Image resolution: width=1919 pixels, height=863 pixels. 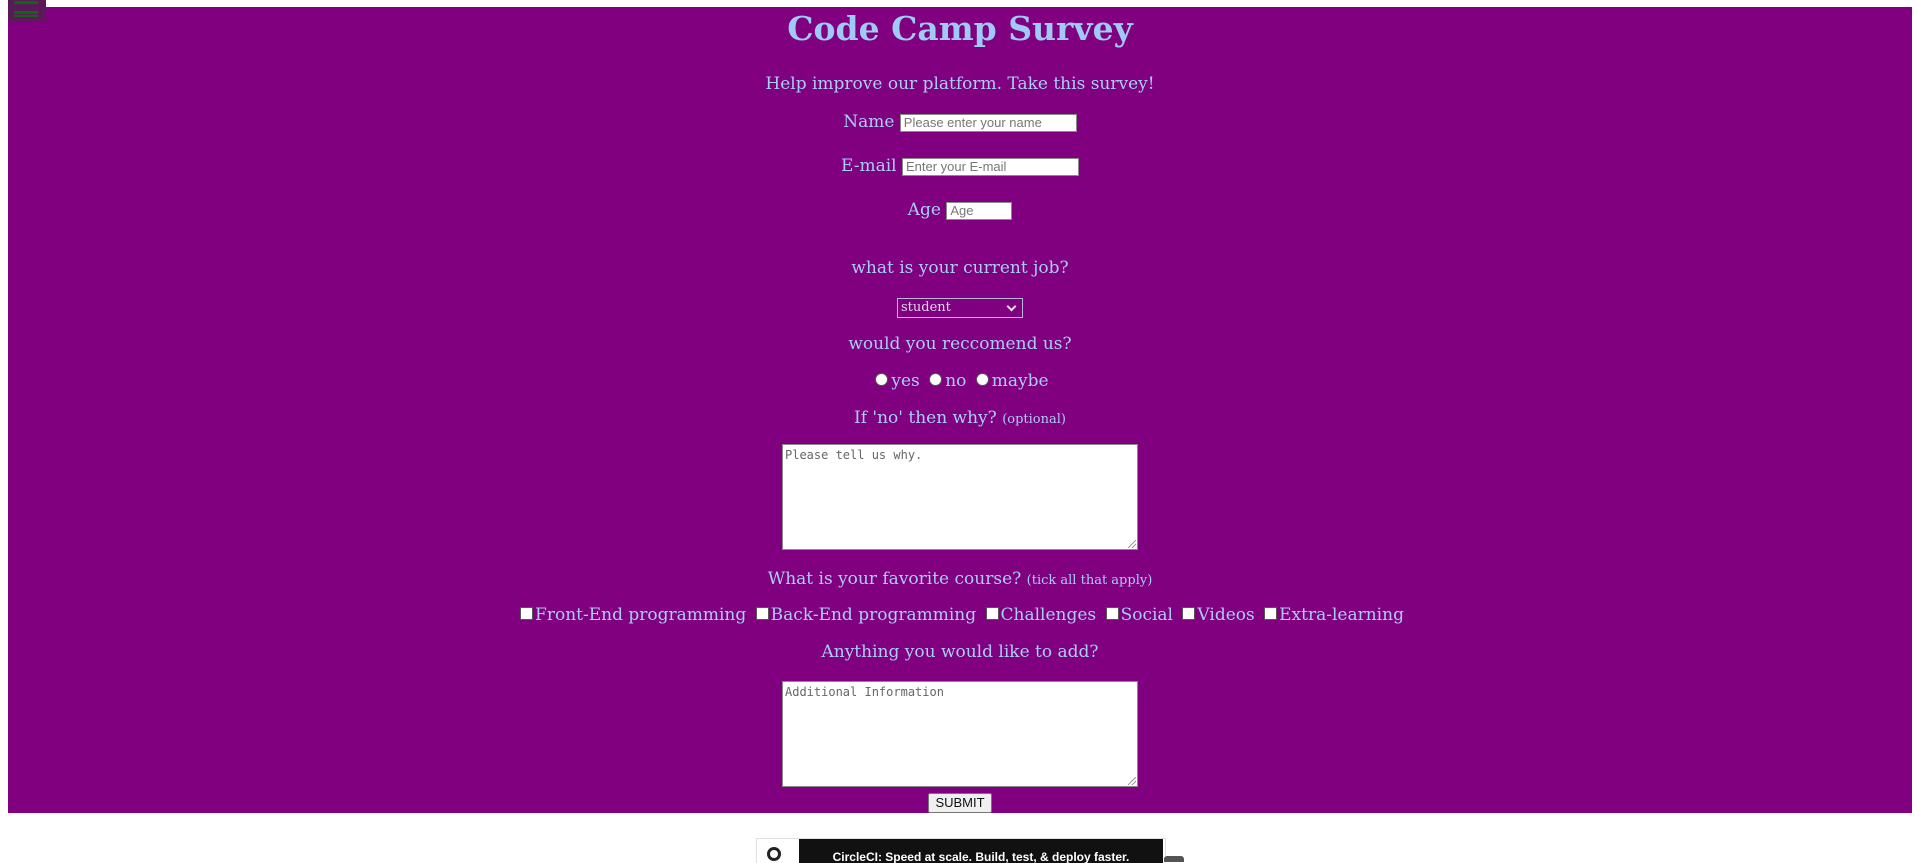 I want to click on job-select-row: student, so click(x=960, y=306).